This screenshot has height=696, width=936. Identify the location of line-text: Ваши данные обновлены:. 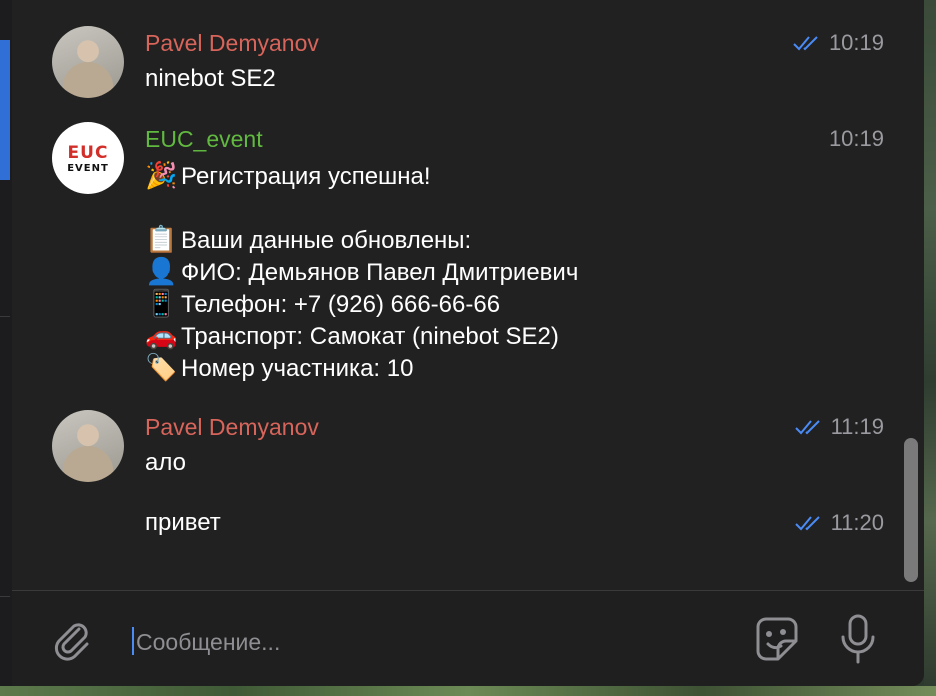
(326, 240).